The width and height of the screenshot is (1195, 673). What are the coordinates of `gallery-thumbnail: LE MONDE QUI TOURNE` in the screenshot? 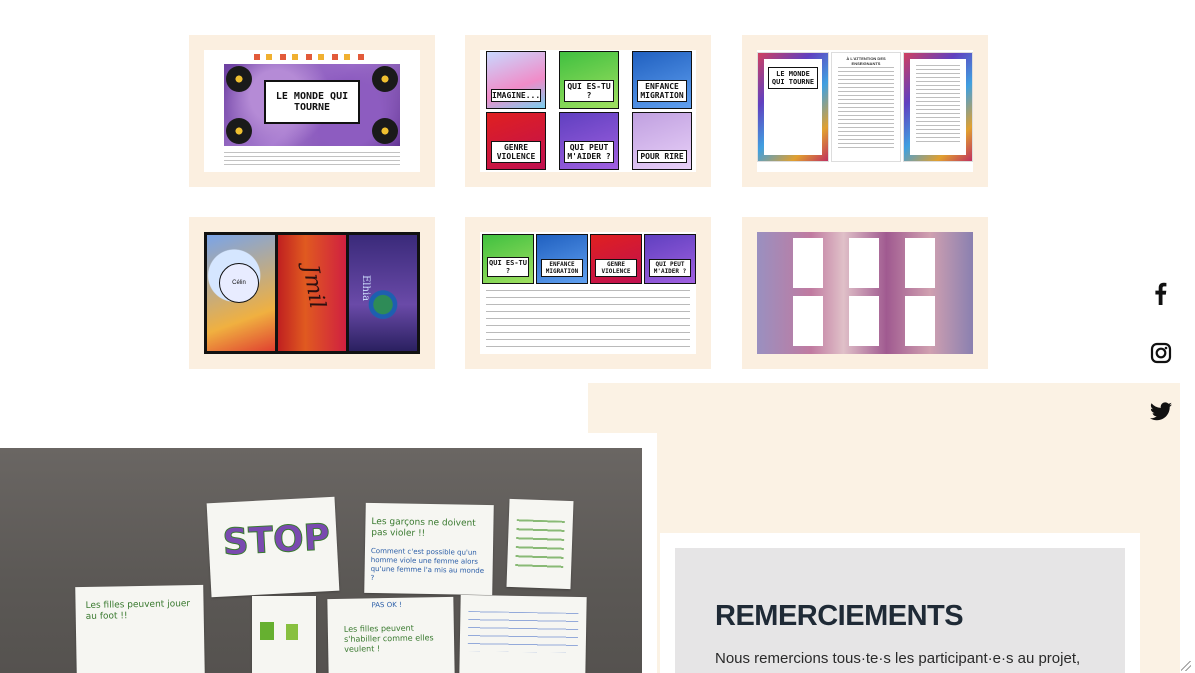 It's located at (312, 111).